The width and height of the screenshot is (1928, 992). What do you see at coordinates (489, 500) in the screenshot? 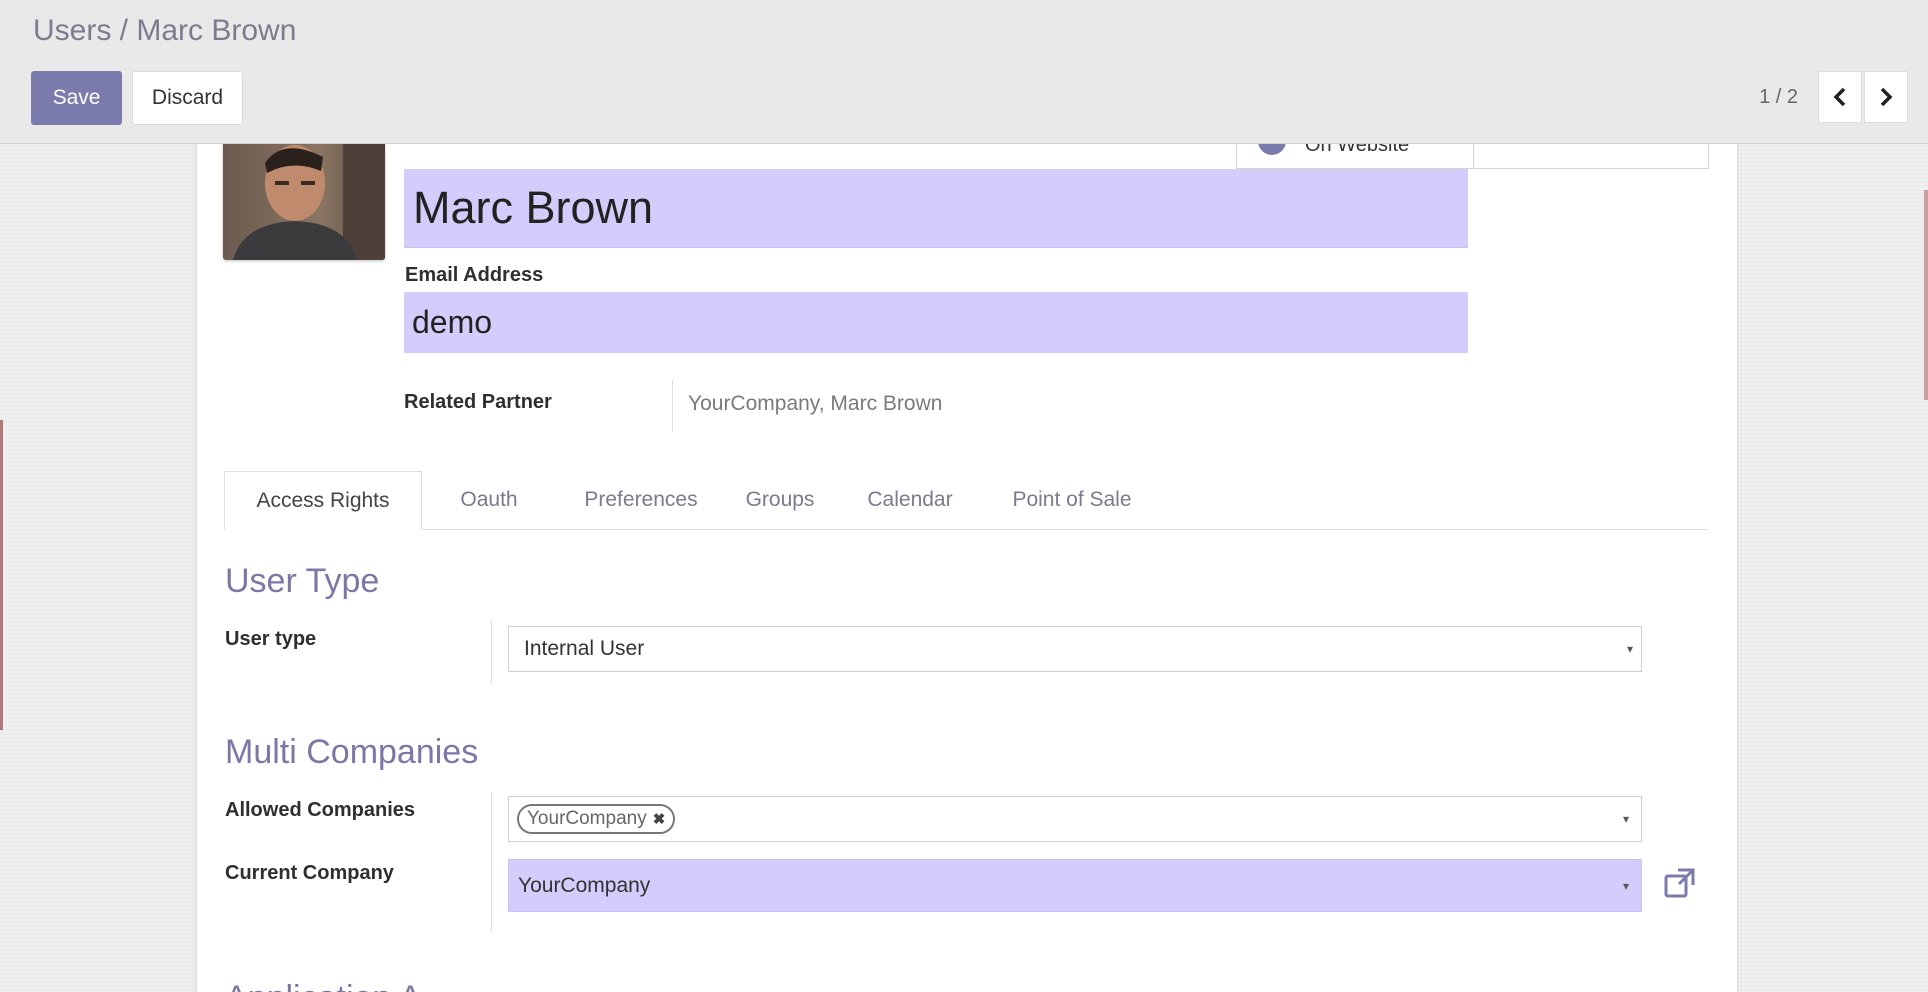
I see `tab-oauth: Oauth` at bounding box center [489, 500].